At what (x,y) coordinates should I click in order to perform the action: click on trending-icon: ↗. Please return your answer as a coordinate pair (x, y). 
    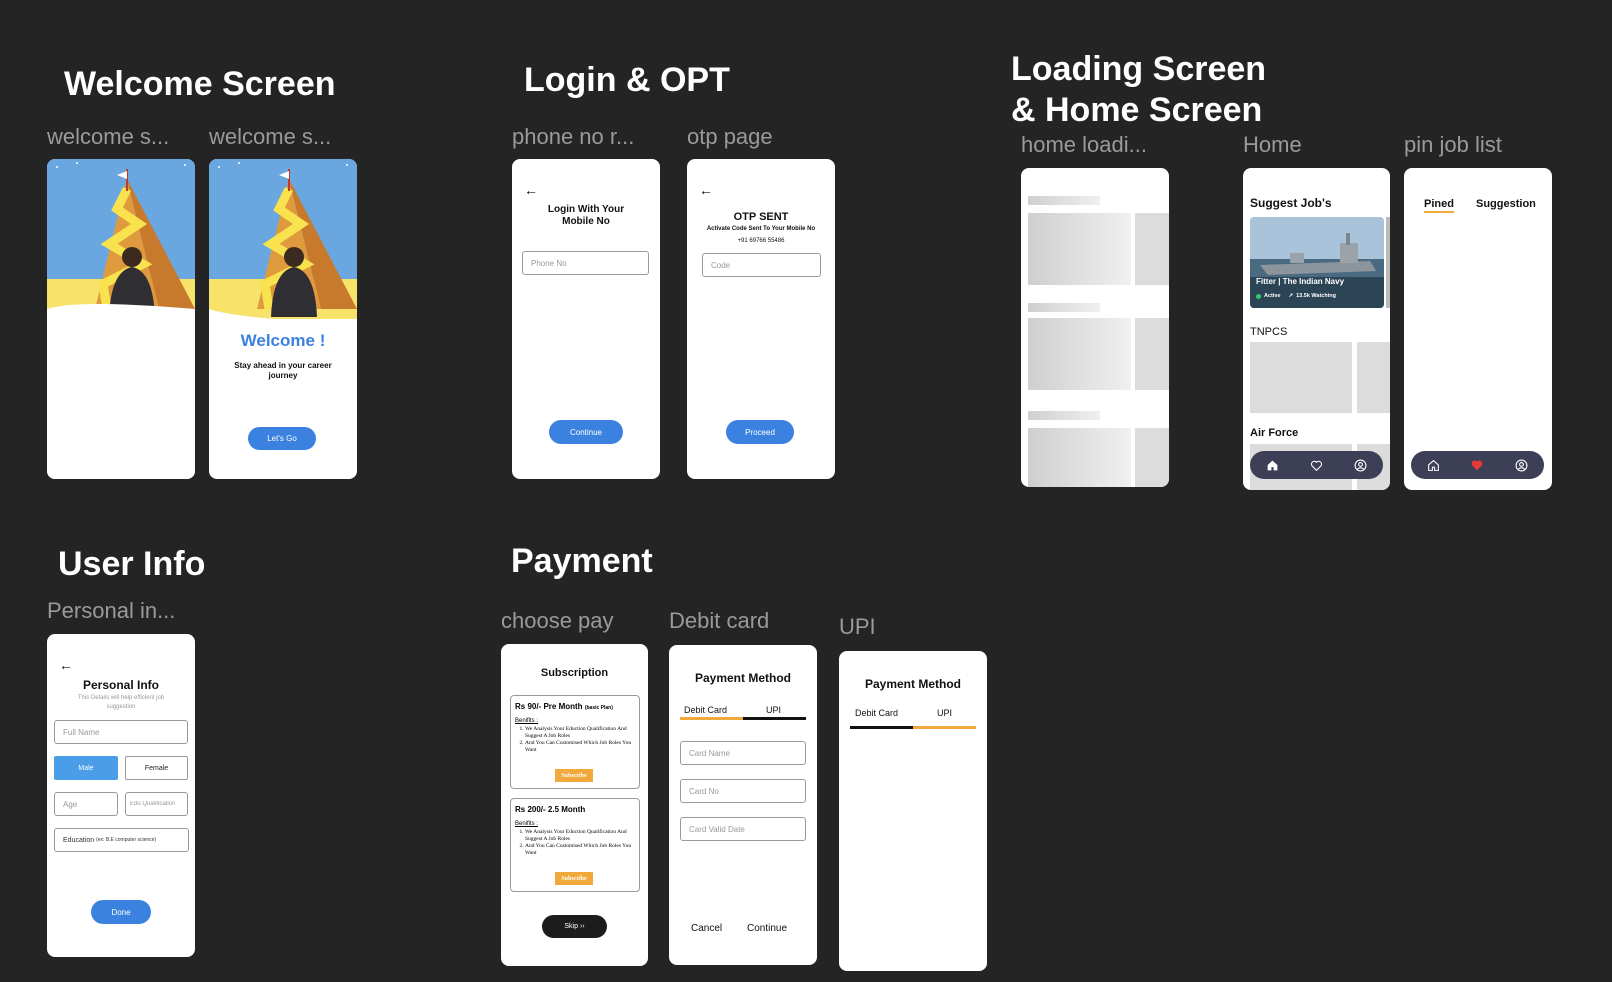
    Looking at the image, I should click on (1291, 296).